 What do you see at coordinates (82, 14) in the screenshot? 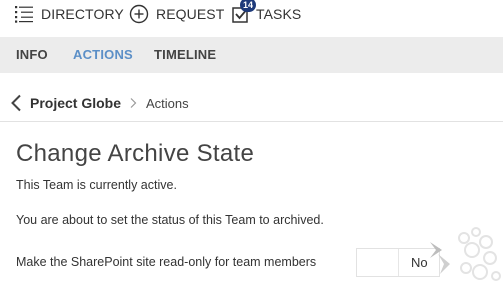
I see `directory-label: DIRECTORY` at bounding box center [82, 14].